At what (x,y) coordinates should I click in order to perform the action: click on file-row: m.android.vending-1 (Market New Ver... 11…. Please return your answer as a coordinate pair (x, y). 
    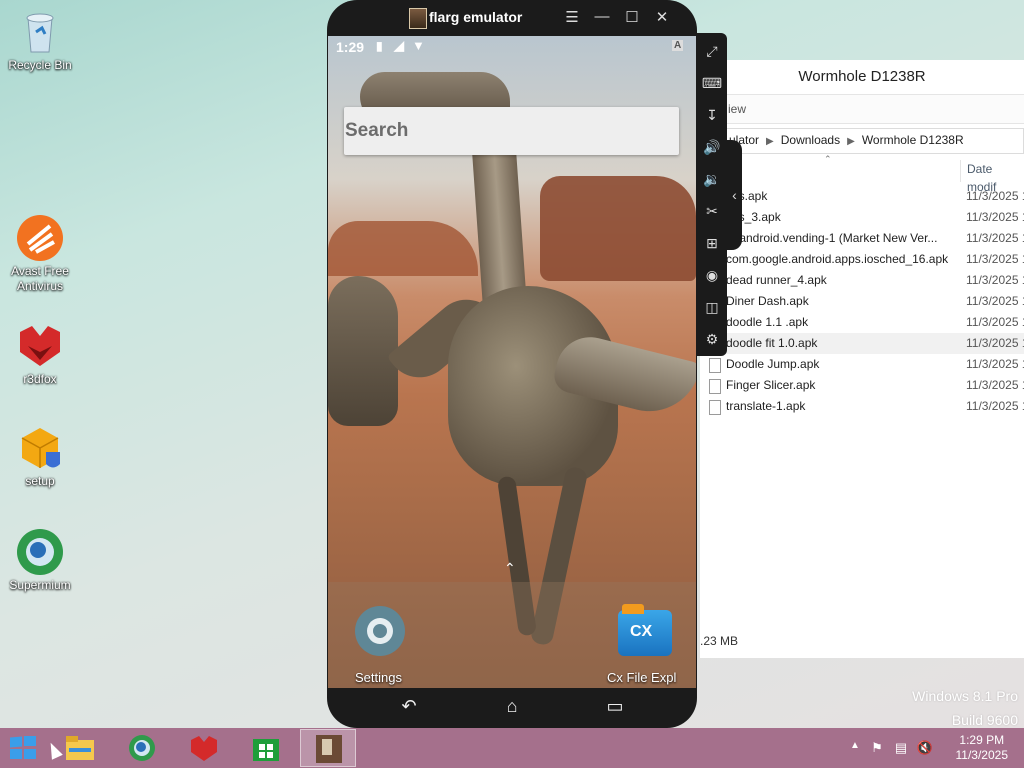
    Looking at the image, I should click on (862, 238).